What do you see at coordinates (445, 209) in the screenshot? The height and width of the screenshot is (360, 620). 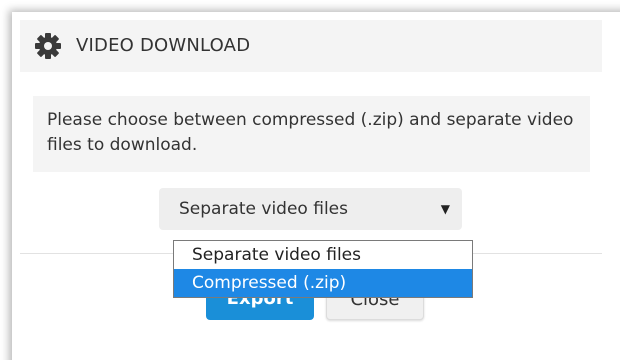 I see `triangle-down-icon: ▼` at bounding box center [445, 209].